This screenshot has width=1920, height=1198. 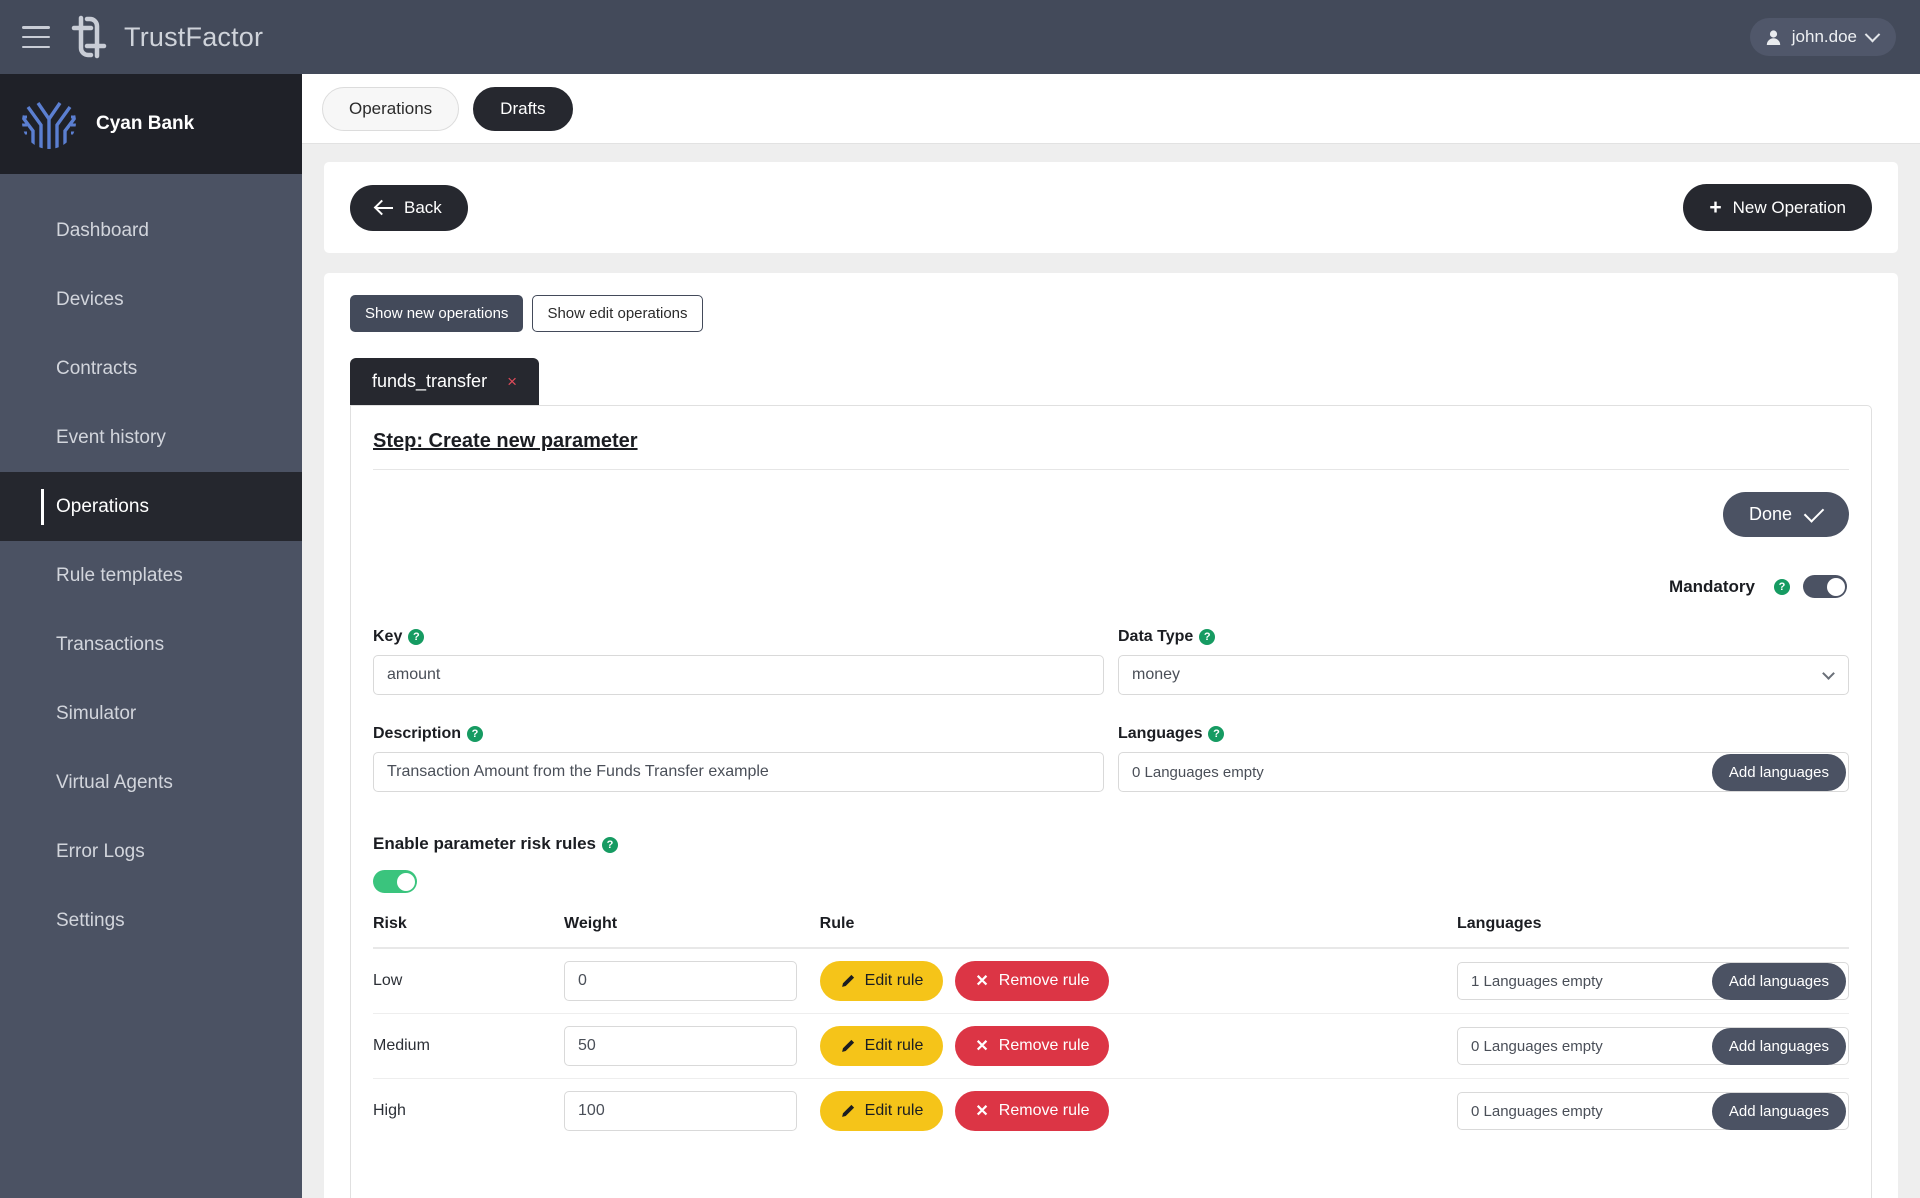 I want to click on sidebar-item-label: Settings, so click(x=90, y=920).